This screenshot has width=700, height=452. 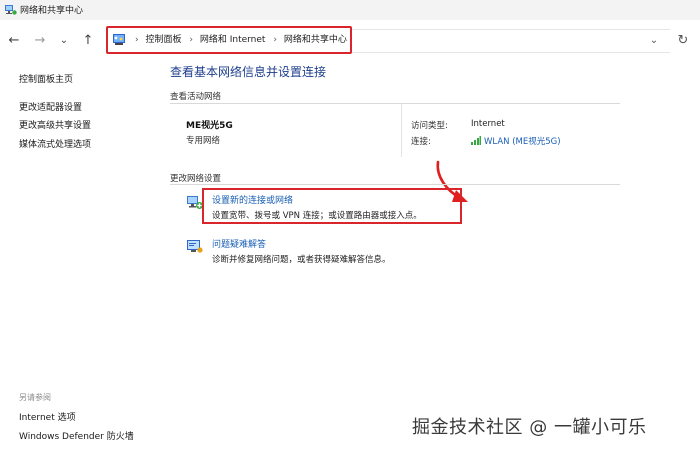 I want to click on breadcrumb-network-internet: 网络和 Internet, so click(x=233, y=40).